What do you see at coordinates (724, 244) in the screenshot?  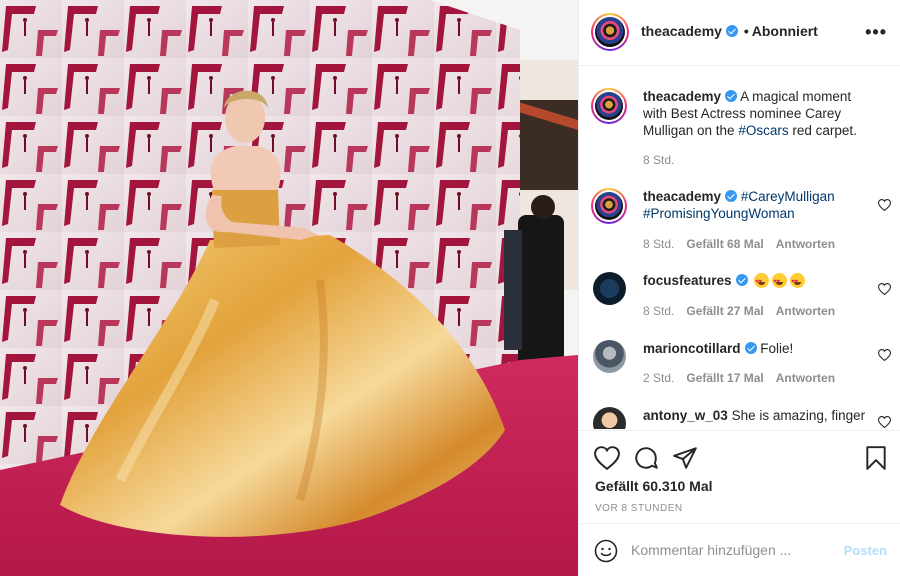 I see `comment-likes: Gefällt 68 Mal` at bounding box center [724, 244].